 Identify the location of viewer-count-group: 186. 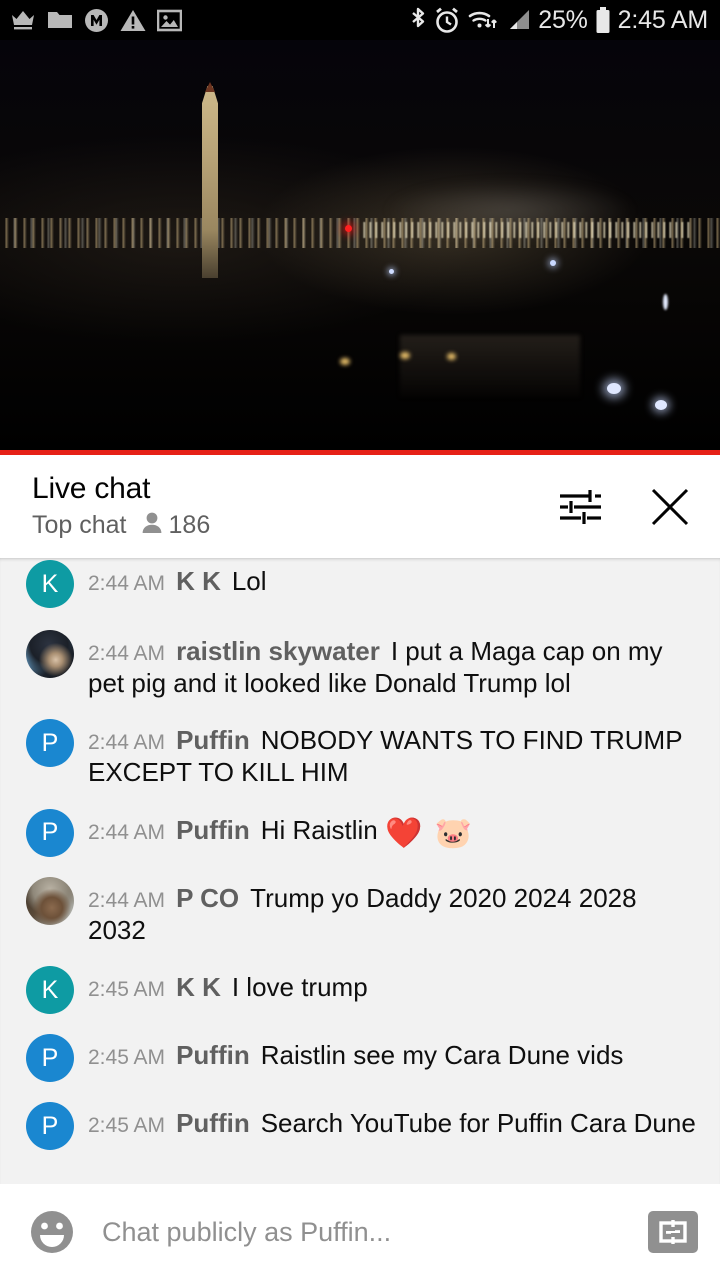
(176, 525).